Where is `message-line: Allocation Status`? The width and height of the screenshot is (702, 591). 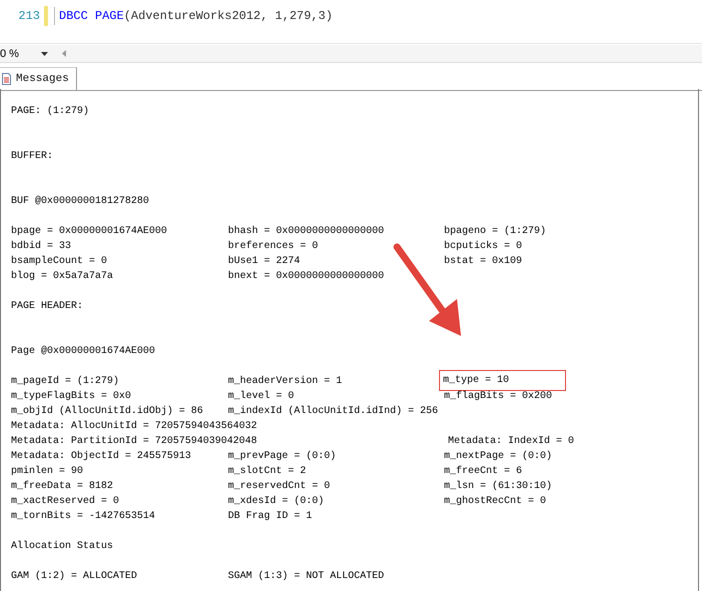
message-line: Allocation Status is located at coordinates (62, 546).